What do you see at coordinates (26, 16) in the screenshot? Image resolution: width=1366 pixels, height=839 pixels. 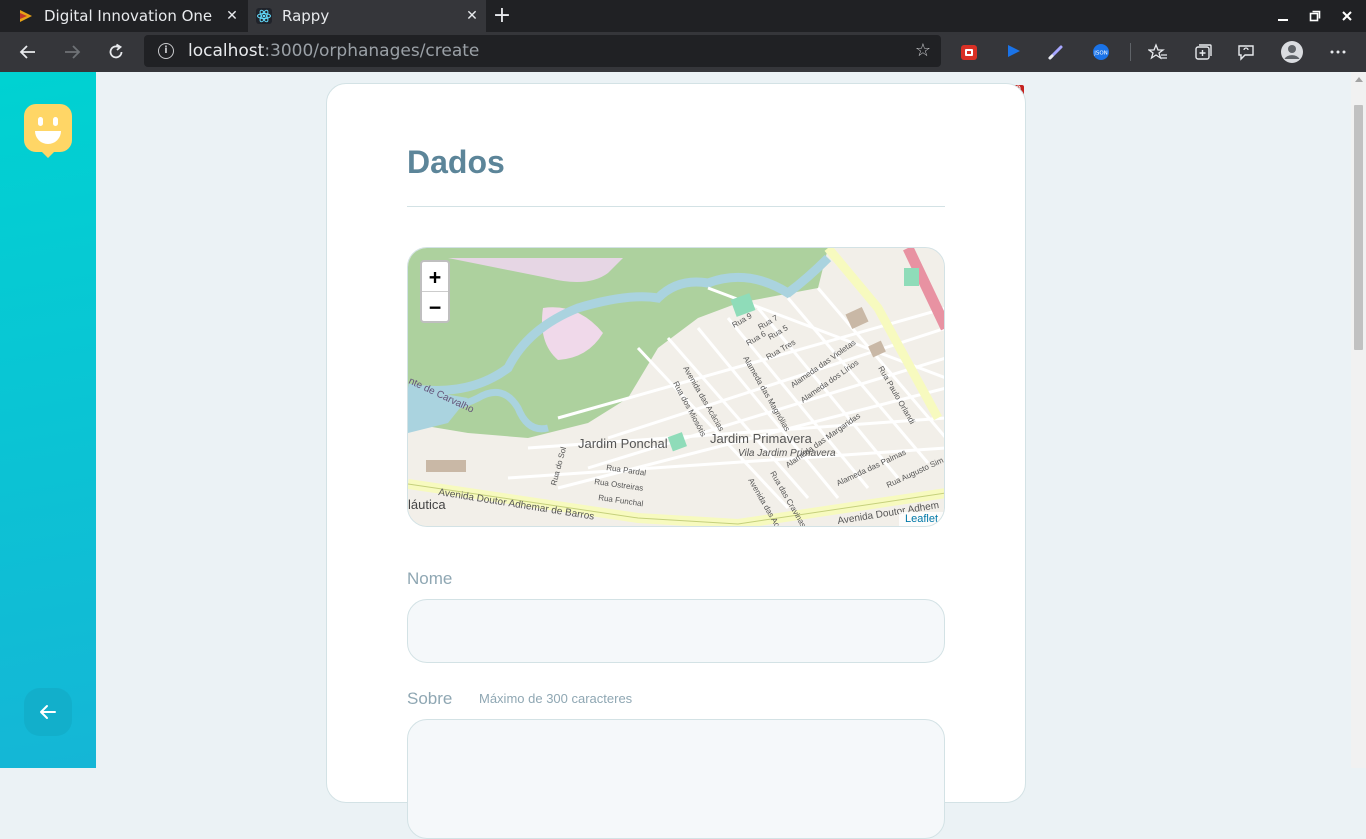 I see `dio-icon` at bounding box center [26, 16].